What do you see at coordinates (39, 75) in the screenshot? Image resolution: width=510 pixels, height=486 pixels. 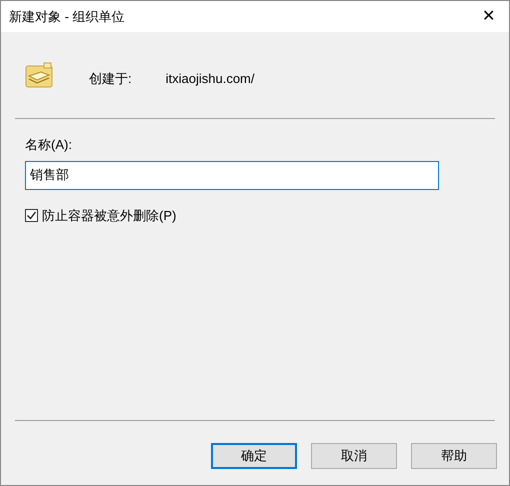 I see `folder-icon` at bounding box center [39, 75].